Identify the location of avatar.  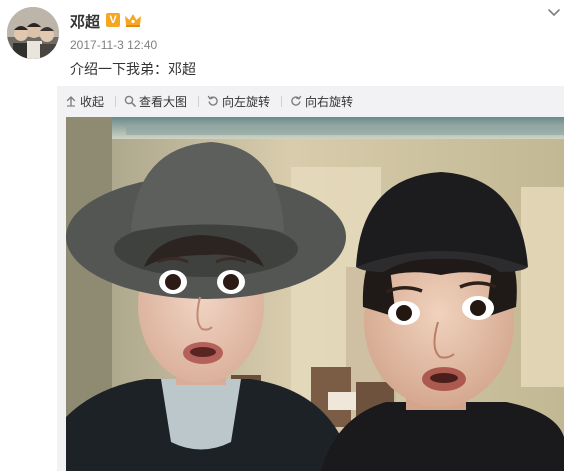
(33, 33).